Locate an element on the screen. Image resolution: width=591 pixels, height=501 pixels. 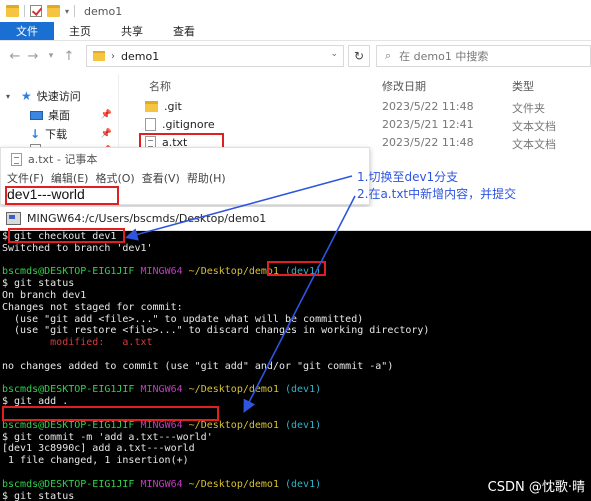
column-header-type: 类型 is located at coordinates (523, 86).